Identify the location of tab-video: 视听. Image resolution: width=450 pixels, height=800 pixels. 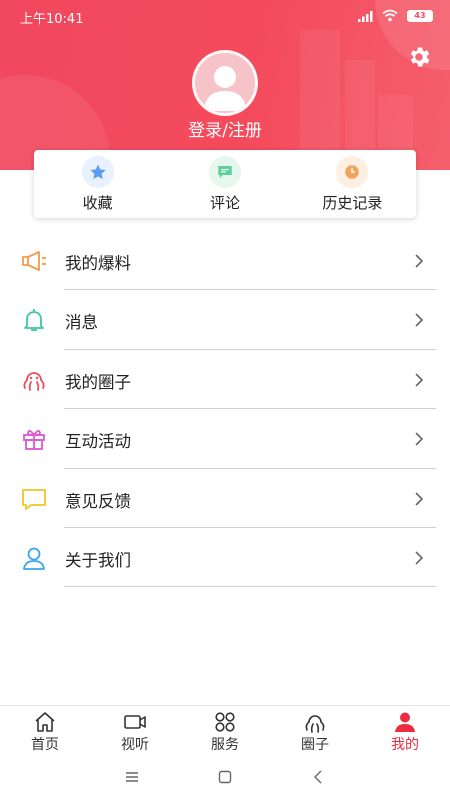
(135, 730).